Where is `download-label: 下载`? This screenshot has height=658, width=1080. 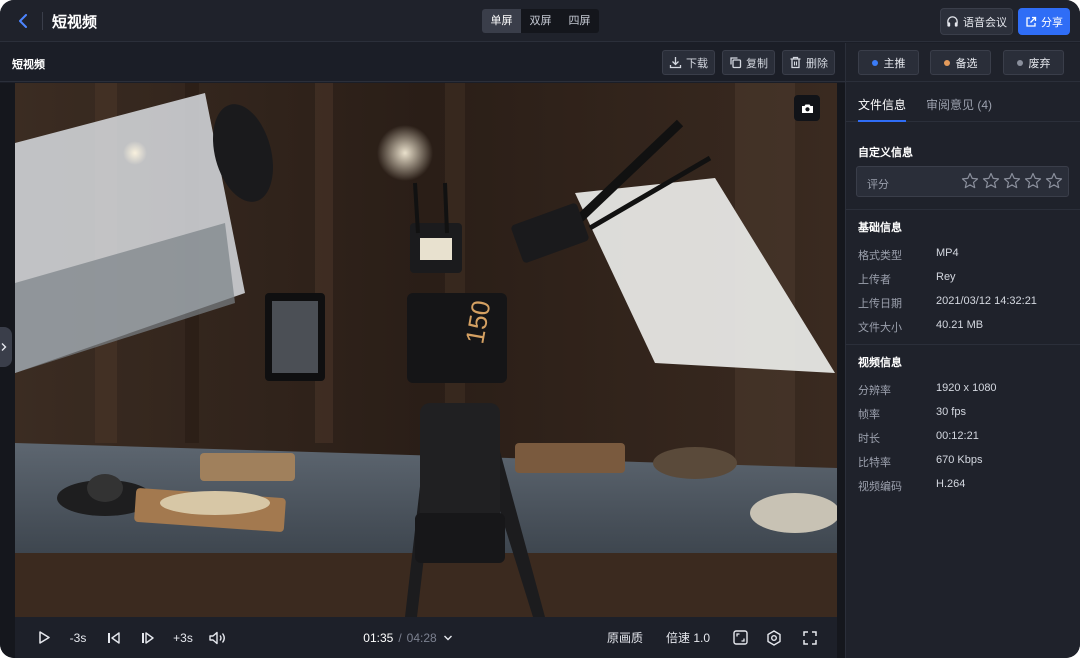 download-label: 下载 is located at coordinates (697, 63).